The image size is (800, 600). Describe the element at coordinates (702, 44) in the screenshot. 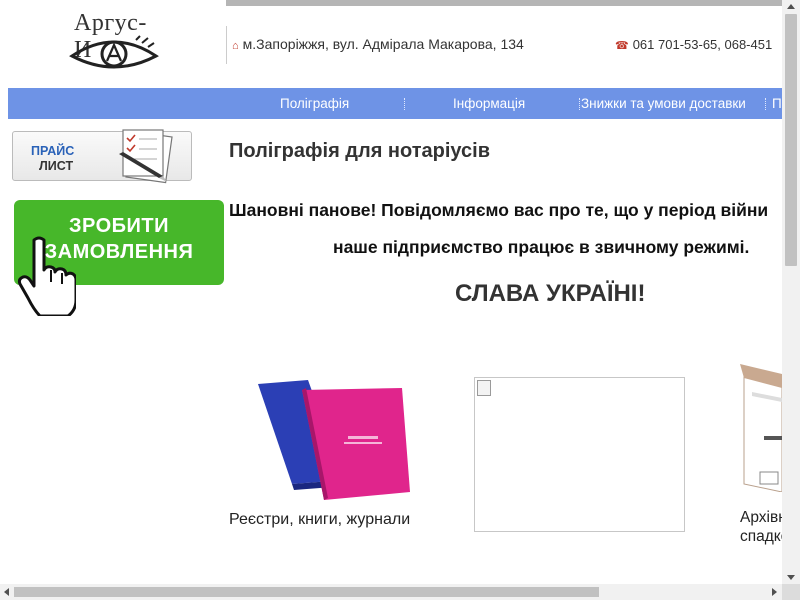

I see `phone-text: 061 701-53-65, 068-451` at that location.